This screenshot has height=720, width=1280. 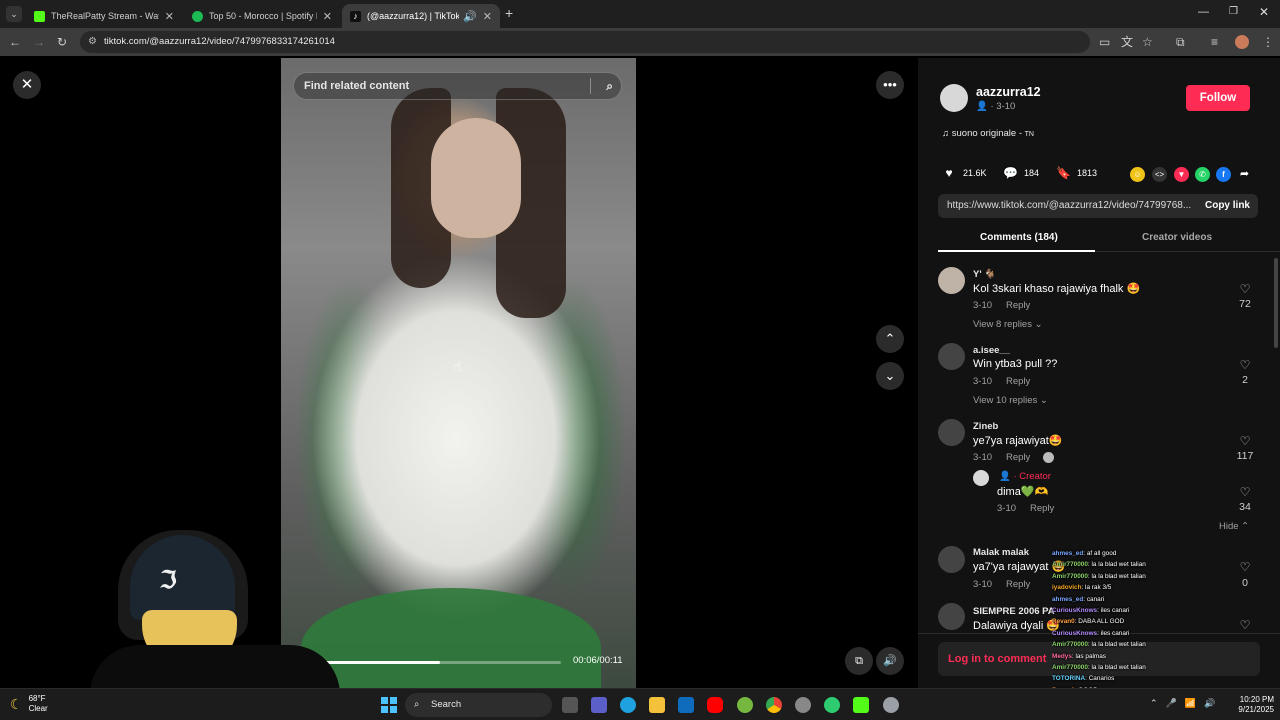 What do you see at coordinates (715, 705) in the screenshot?
I see `youtube-icon` at bounding box center [715, 705].